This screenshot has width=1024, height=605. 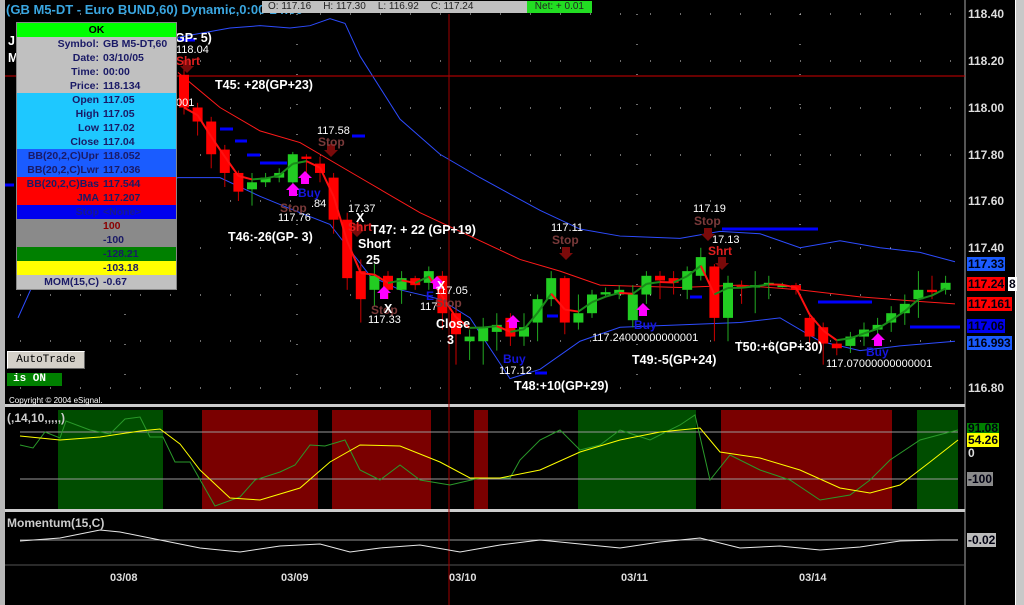 What do you see at coordinates (986, 326) in the screenshot?
I see `stop-tag: 117.06` at bounding box center [986, 326].